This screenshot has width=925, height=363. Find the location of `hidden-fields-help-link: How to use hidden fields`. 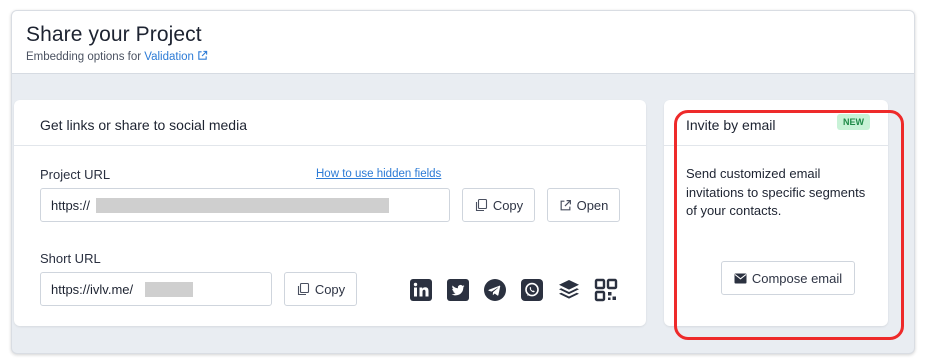

hidden-fields-help-link: How to use hidden fields is located at coordinates (378, 174).